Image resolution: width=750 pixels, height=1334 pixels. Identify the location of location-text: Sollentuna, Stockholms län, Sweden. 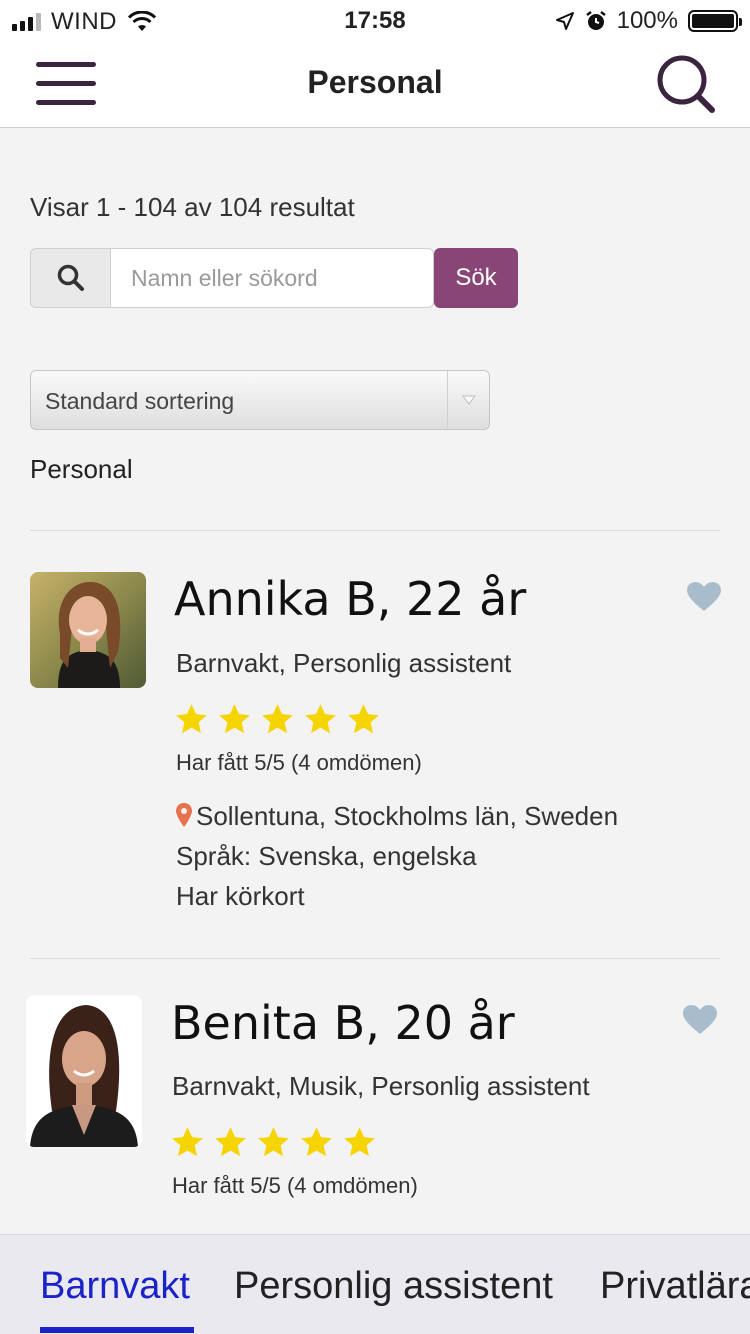
(407, 816).